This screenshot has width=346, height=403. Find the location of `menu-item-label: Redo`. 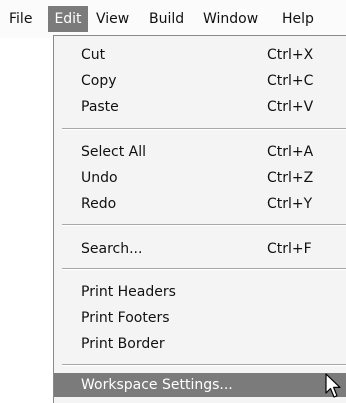

menu-item-label: Redo is located at coordinates (99, 204).